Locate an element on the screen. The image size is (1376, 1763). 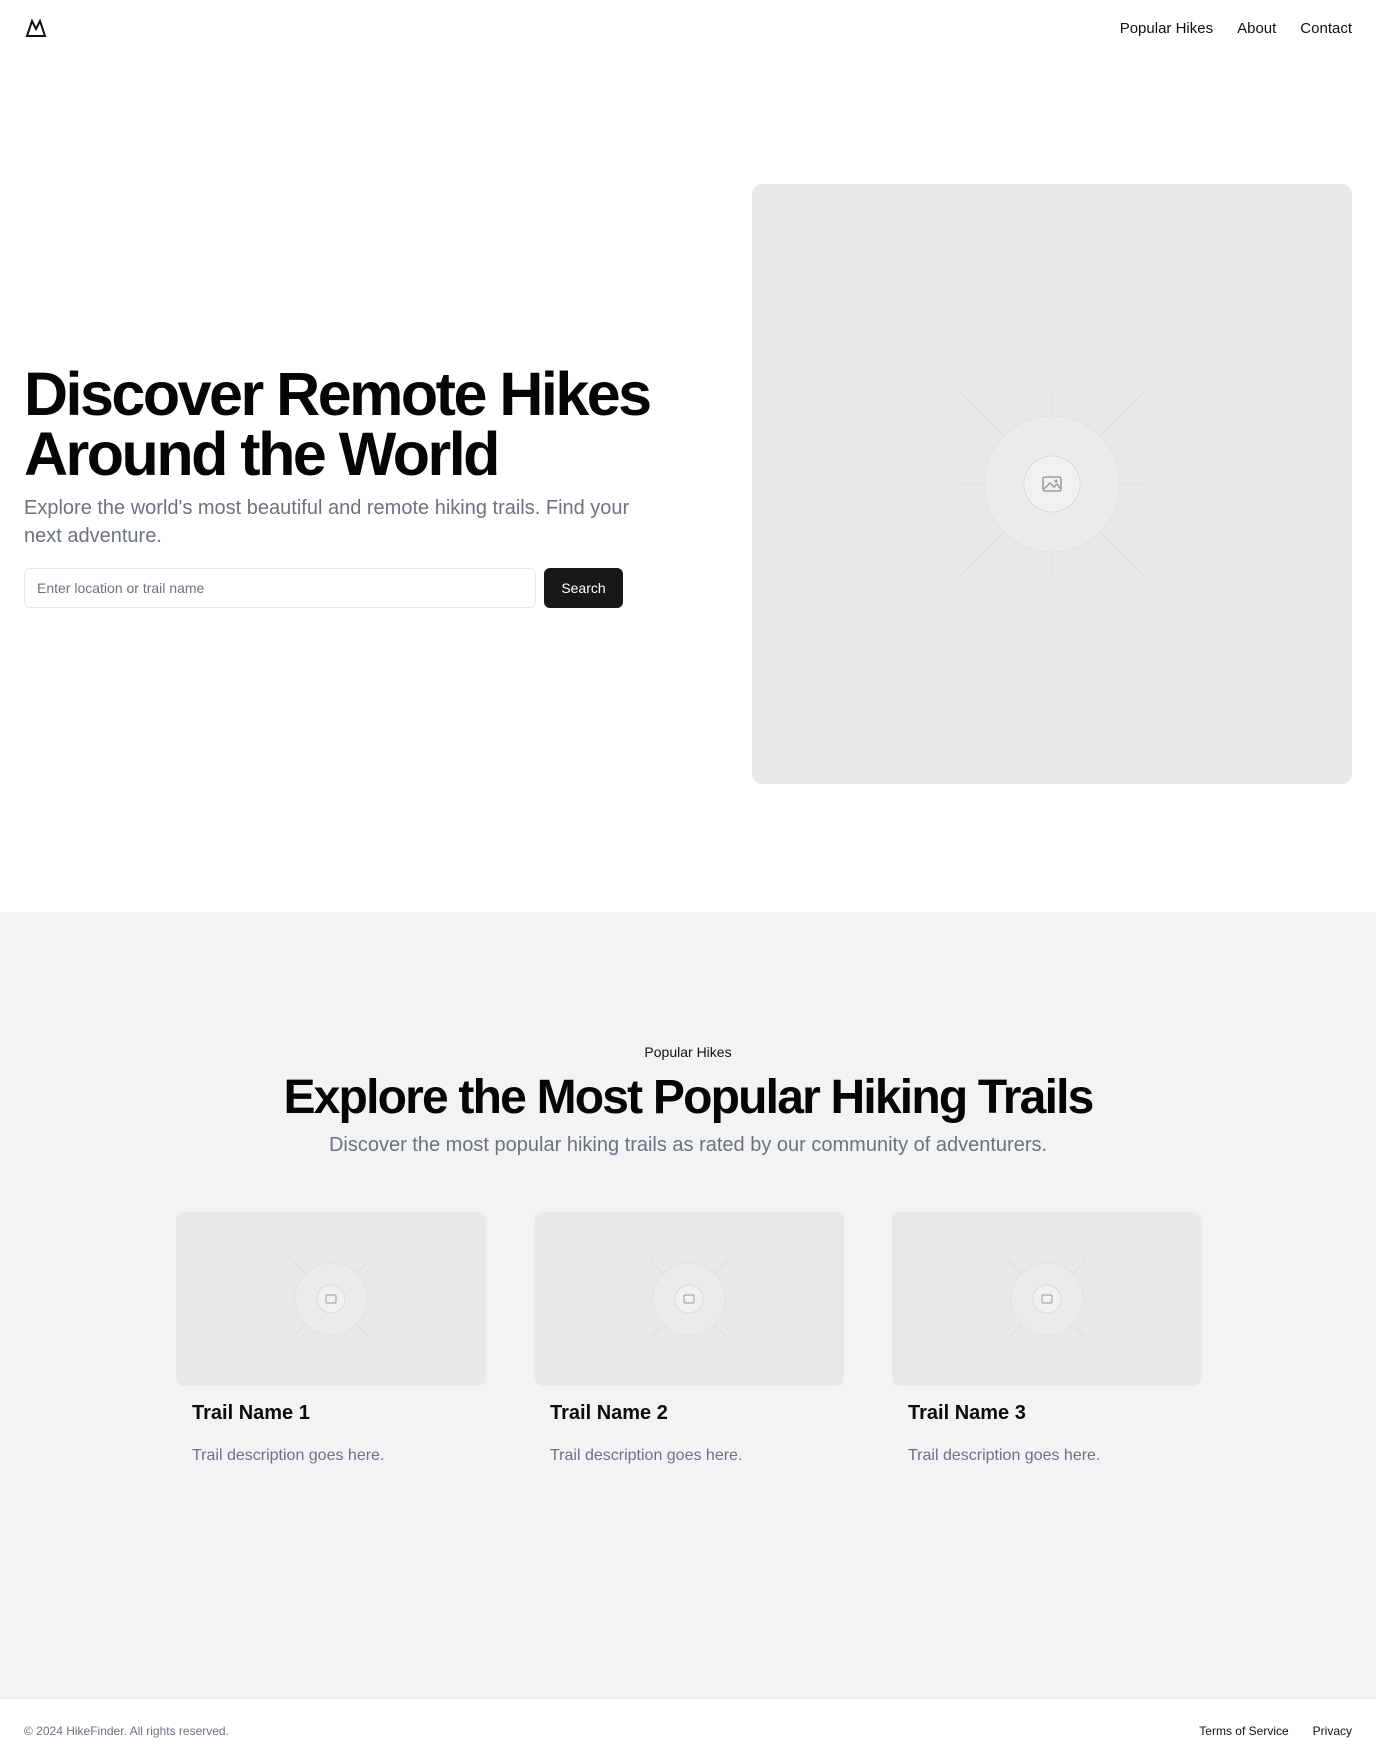
mountain-icon is located at coordinates (36, 28).